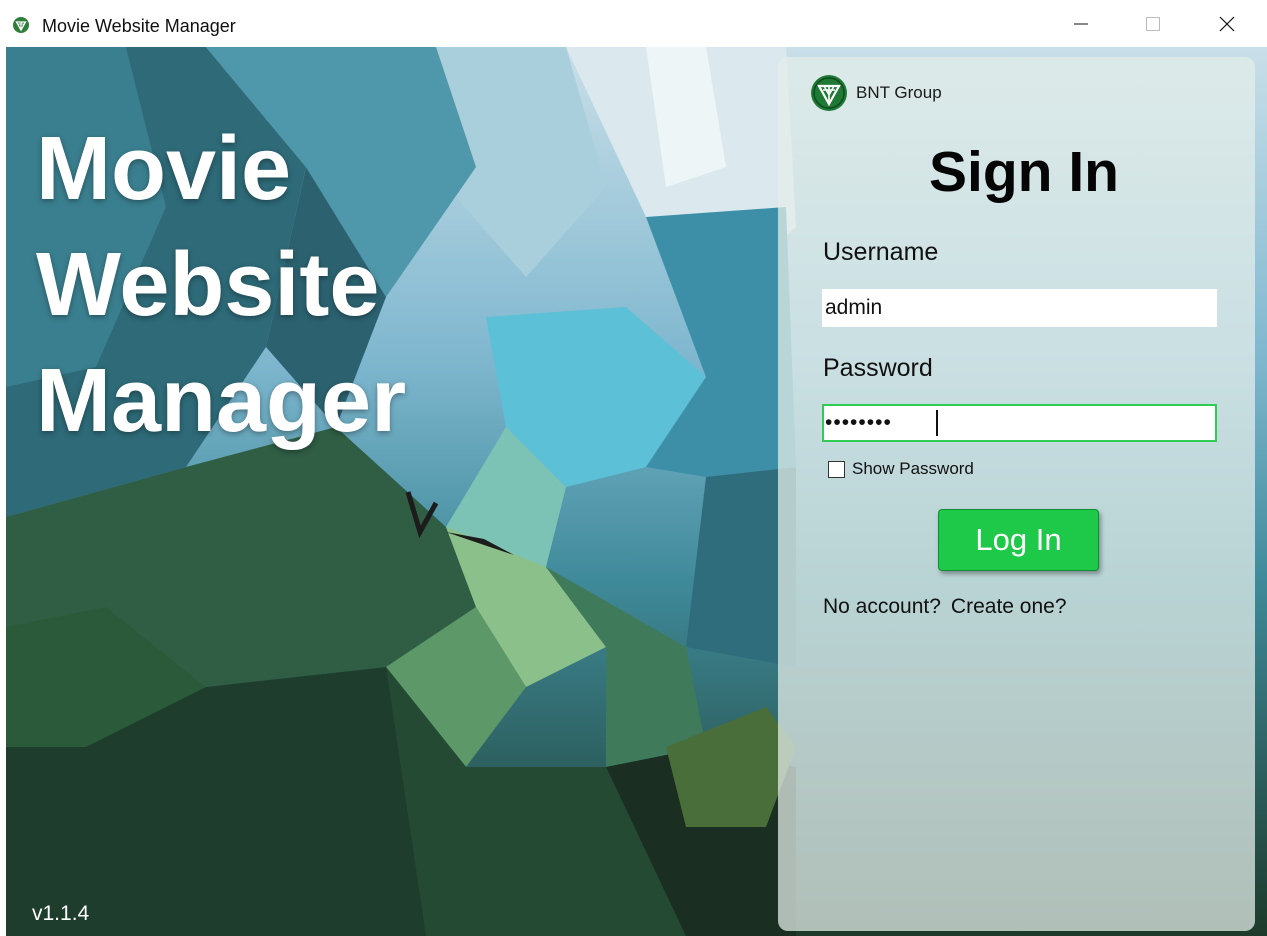 The width and height of the screenshot is (1267, 936). What do you see at coordinates (208, 285) in the screenshot?
I see `hero-line-2: Website` at bounding box center [208, 285].